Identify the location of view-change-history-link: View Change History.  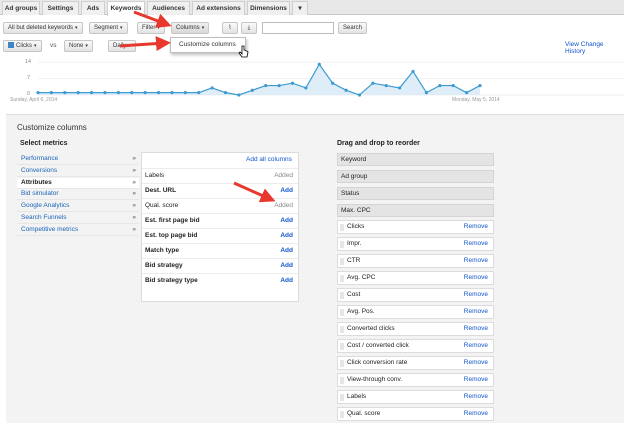
(594, 48).